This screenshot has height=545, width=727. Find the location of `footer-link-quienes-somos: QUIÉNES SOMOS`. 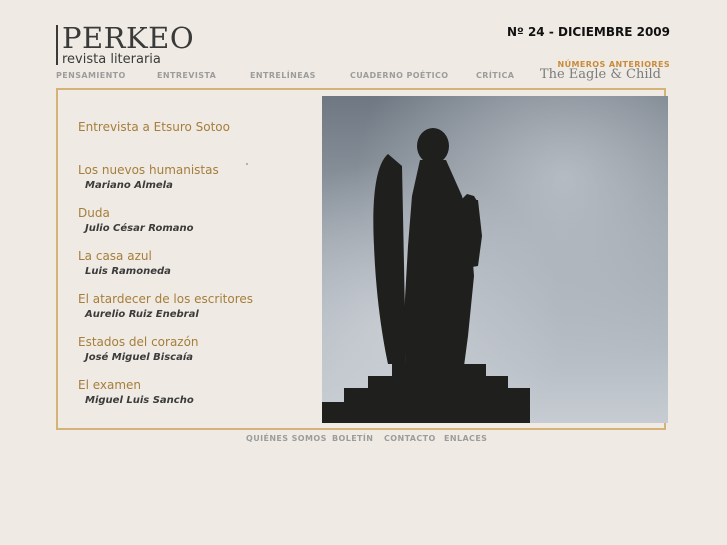

footer-link-quienes-somos: QUIÉNES SOMOS is located at coordinates (286, 438).